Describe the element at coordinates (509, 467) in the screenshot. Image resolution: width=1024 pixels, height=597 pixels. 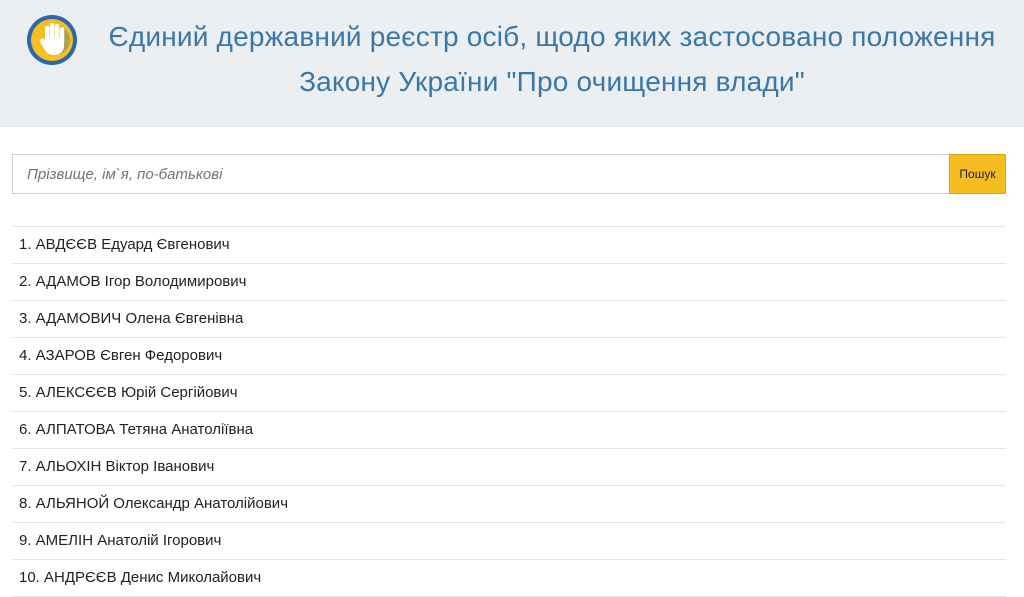
I see `list-item: 7. АЛЬОХІН Віктор Іванович` at that location.